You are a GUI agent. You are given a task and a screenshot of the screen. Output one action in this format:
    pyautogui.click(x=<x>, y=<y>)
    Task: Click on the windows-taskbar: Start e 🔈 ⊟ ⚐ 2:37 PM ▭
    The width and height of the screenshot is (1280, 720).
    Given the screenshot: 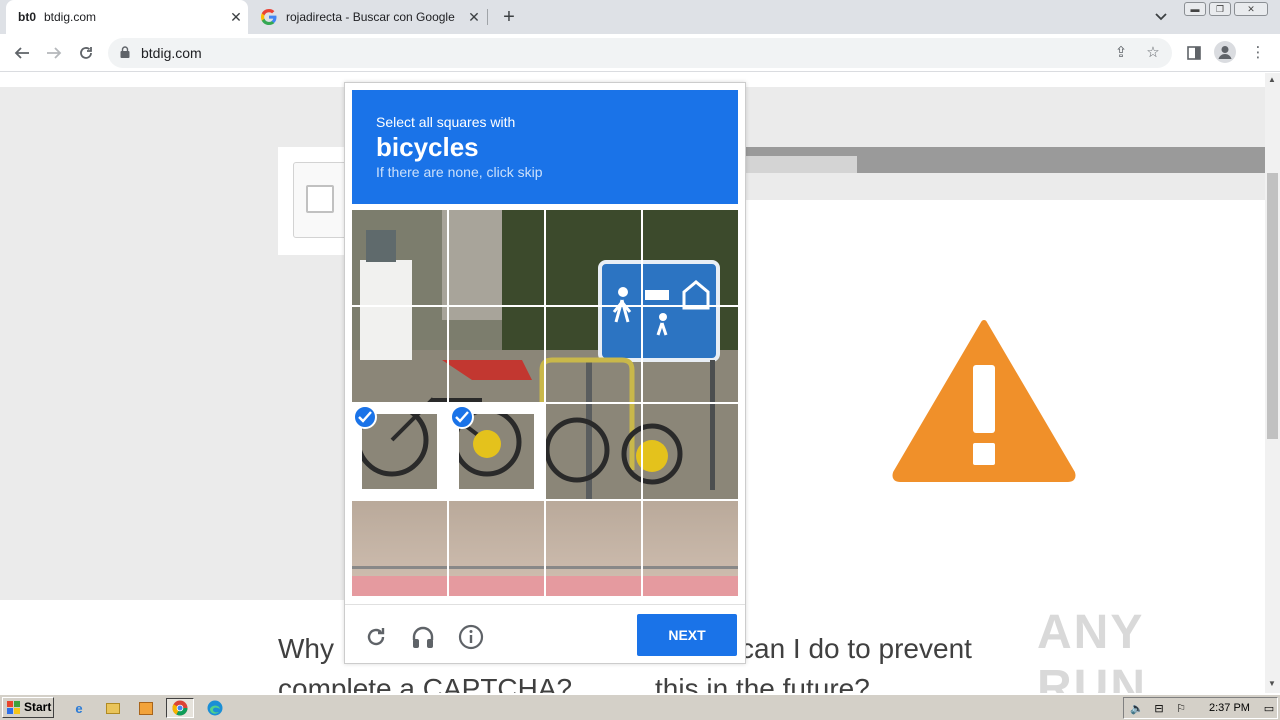 What is the action you would take?
    pyautogui.click(x=640, y=707)
    